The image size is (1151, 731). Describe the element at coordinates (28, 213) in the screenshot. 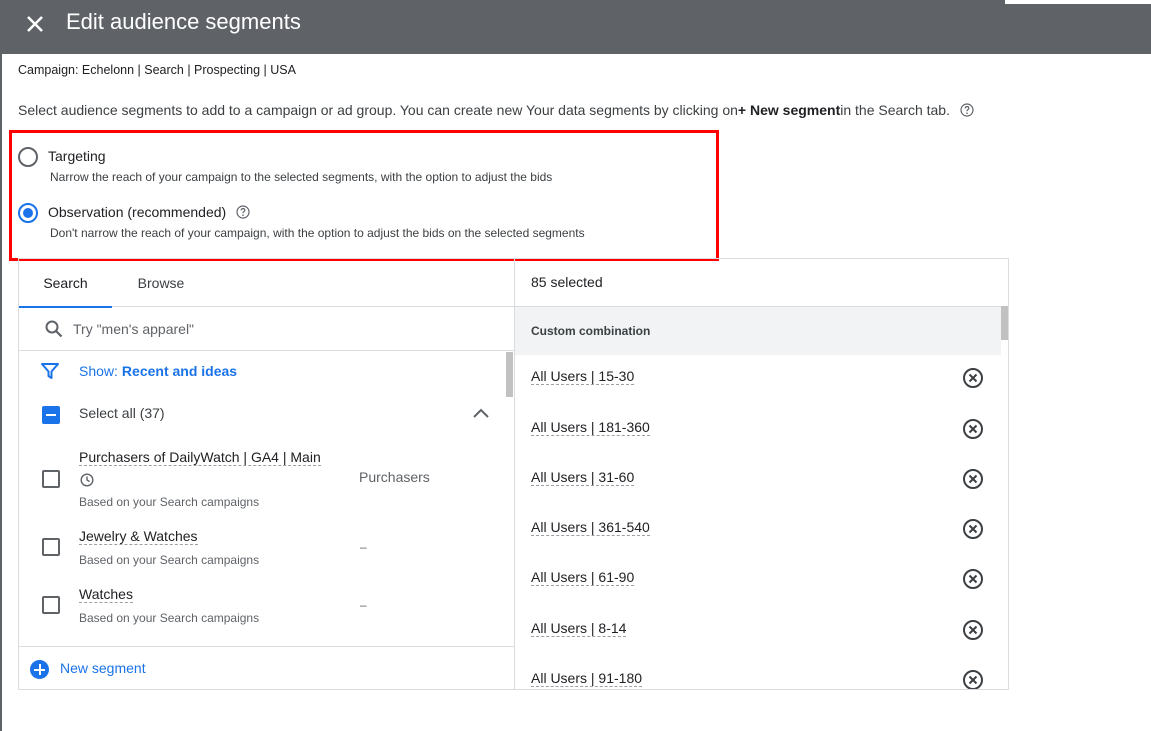

I see `observation-radio` at that location.